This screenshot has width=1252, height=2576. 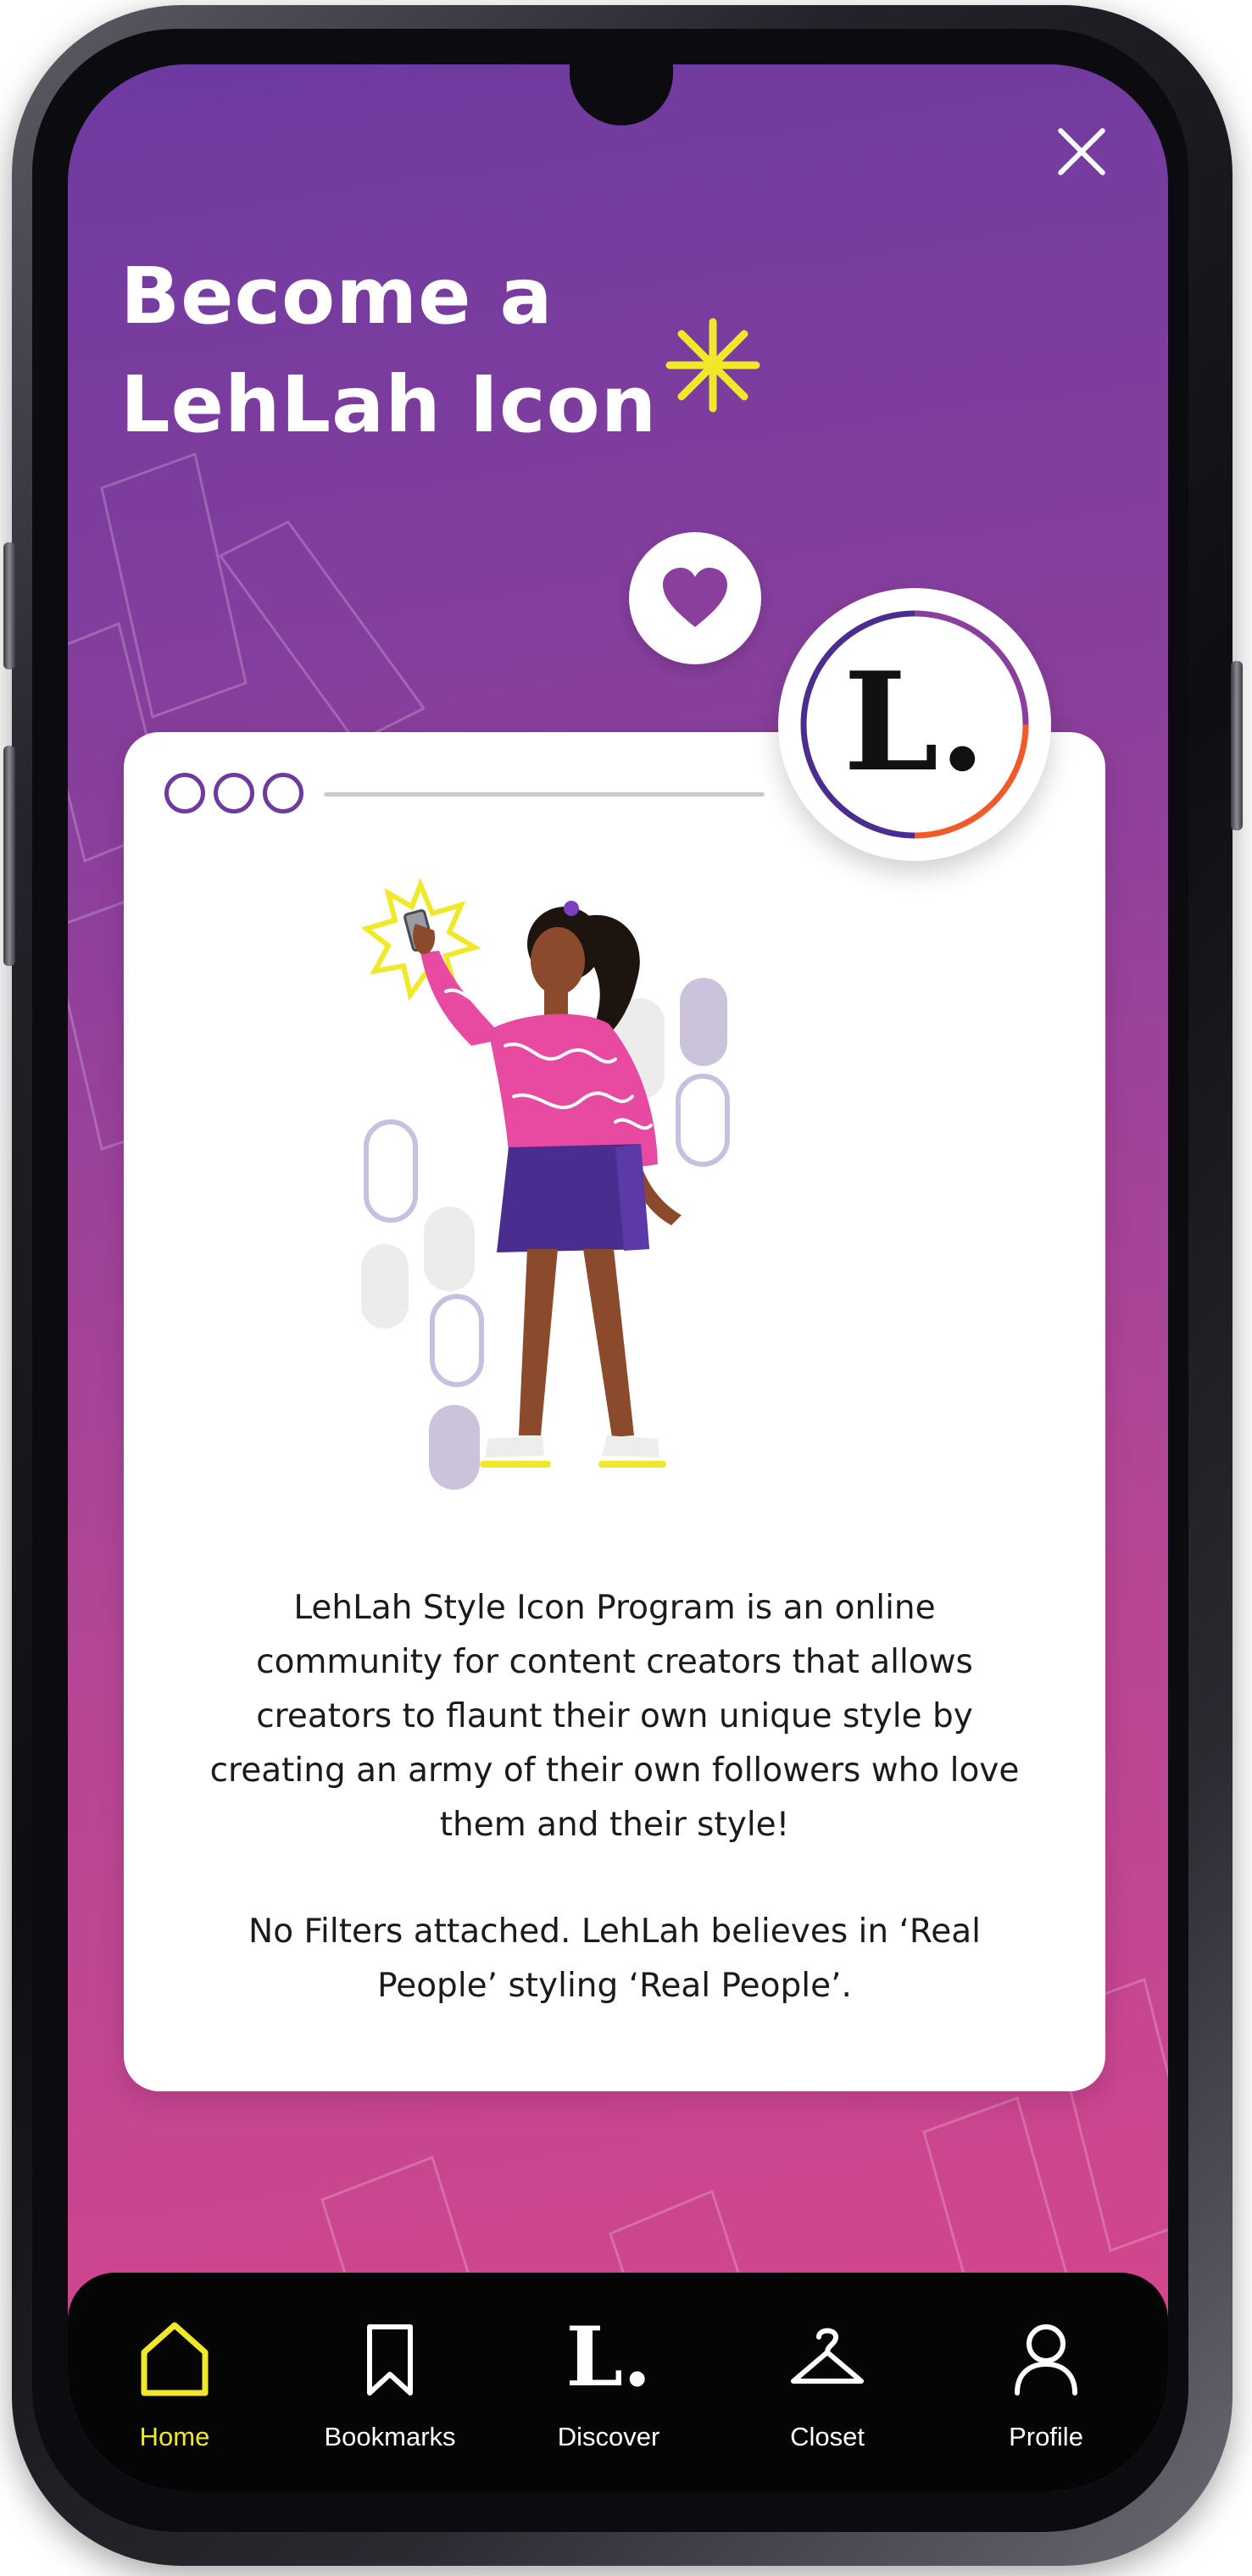 I want to click on title-line-1: Become a, so click(x=337, y=296).